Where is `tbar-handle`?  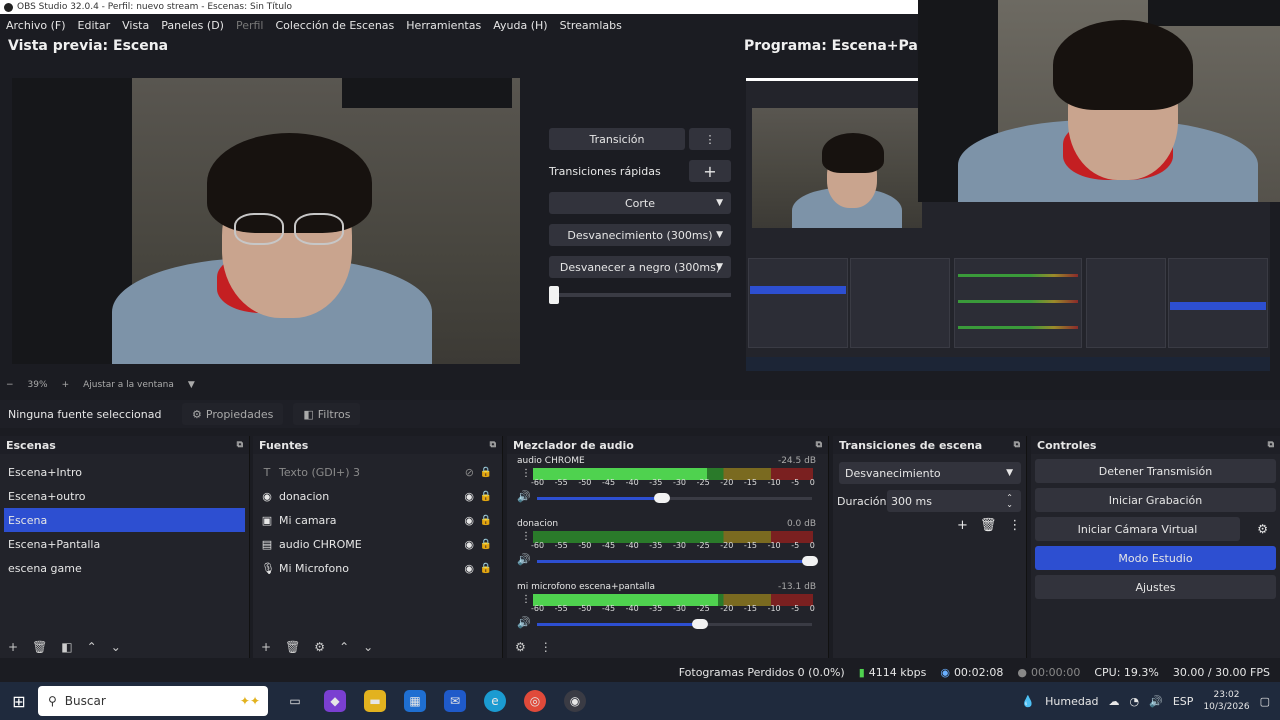 tbar-handle is located at coordinates (554, 295).